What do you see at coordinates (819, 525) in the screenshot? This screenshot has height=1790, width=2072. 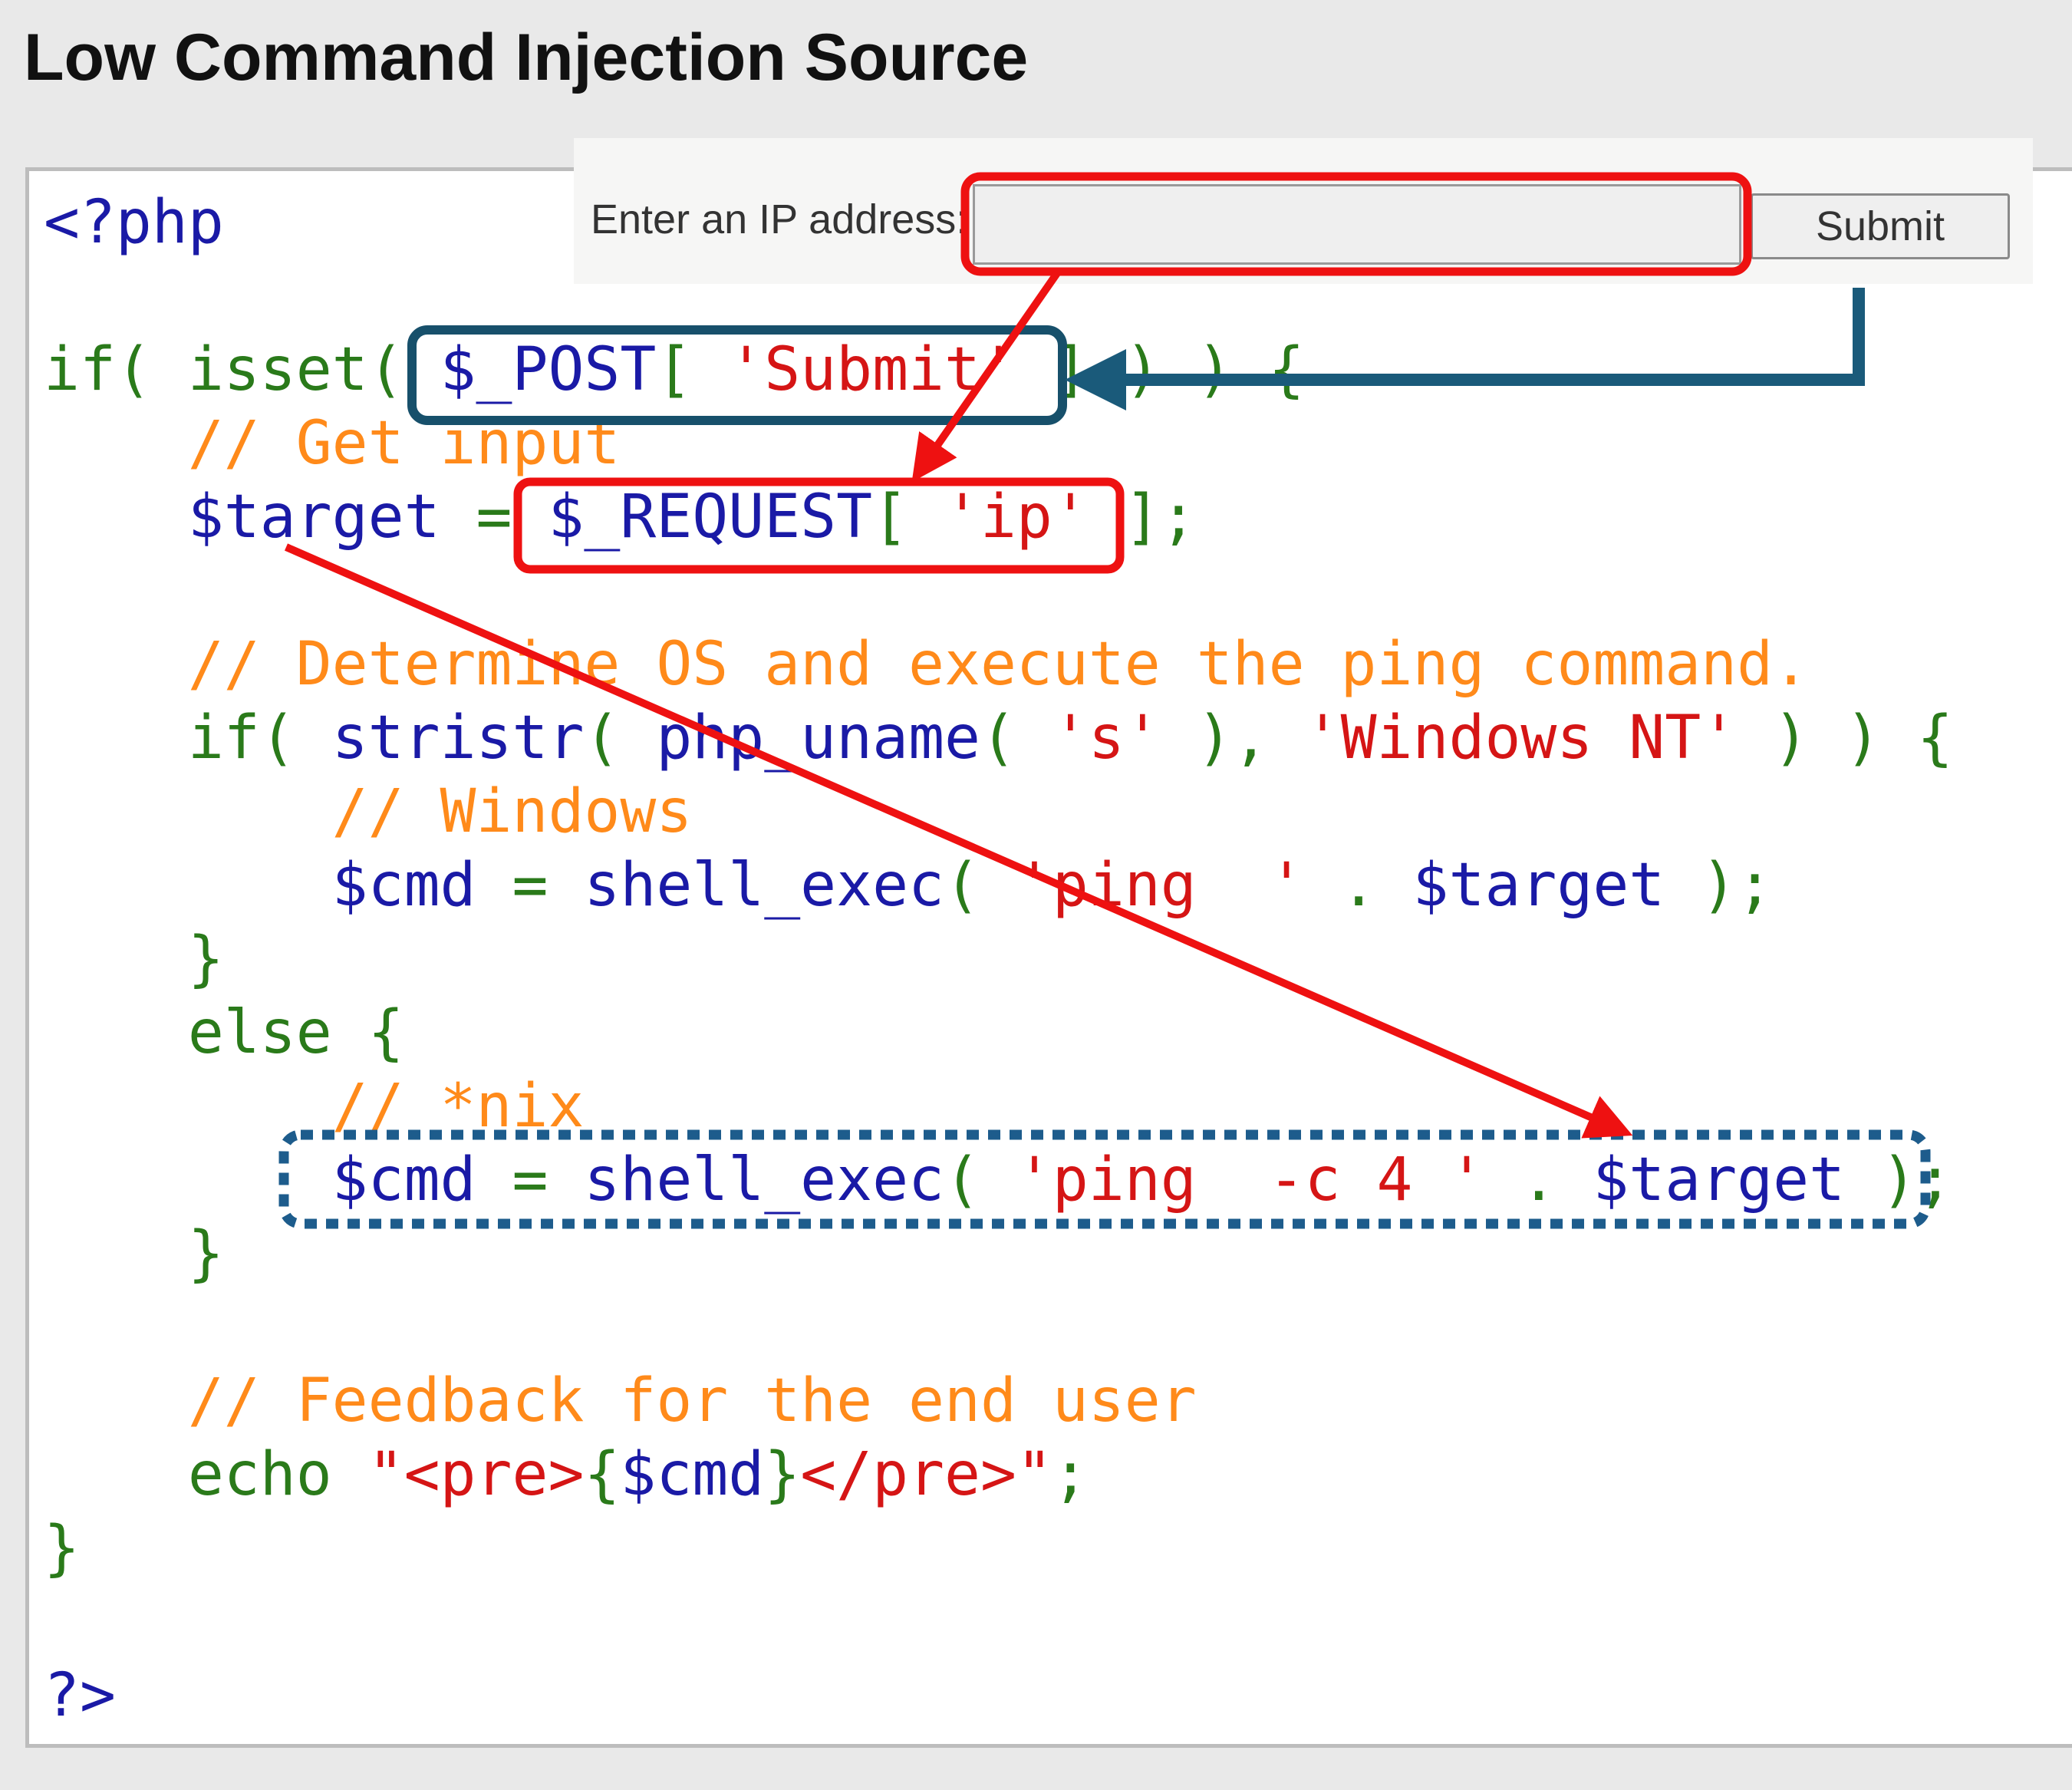 I see `request-ip-highlight-box` at bounding box center [819, 525].